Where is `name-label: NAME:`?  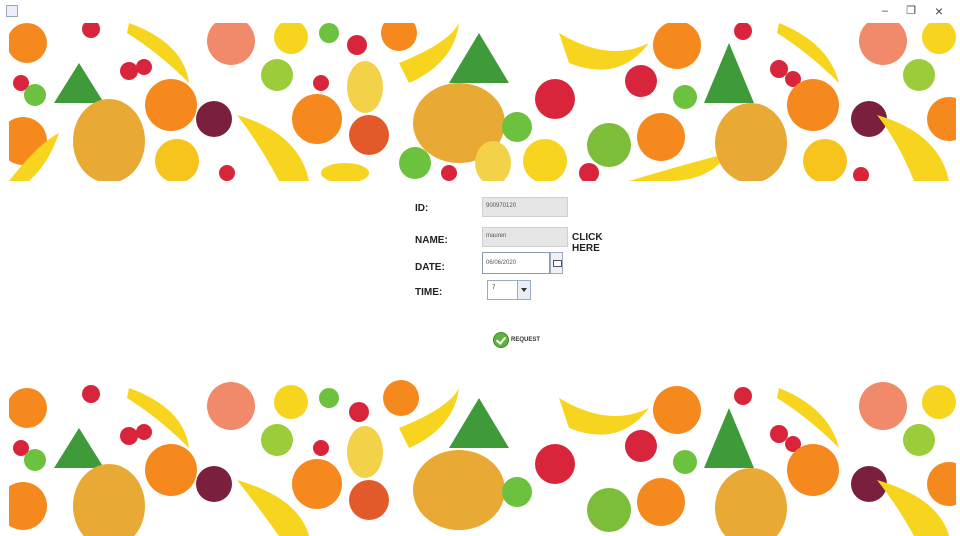 name-label: NAME: is located at coordinates (431, 240).